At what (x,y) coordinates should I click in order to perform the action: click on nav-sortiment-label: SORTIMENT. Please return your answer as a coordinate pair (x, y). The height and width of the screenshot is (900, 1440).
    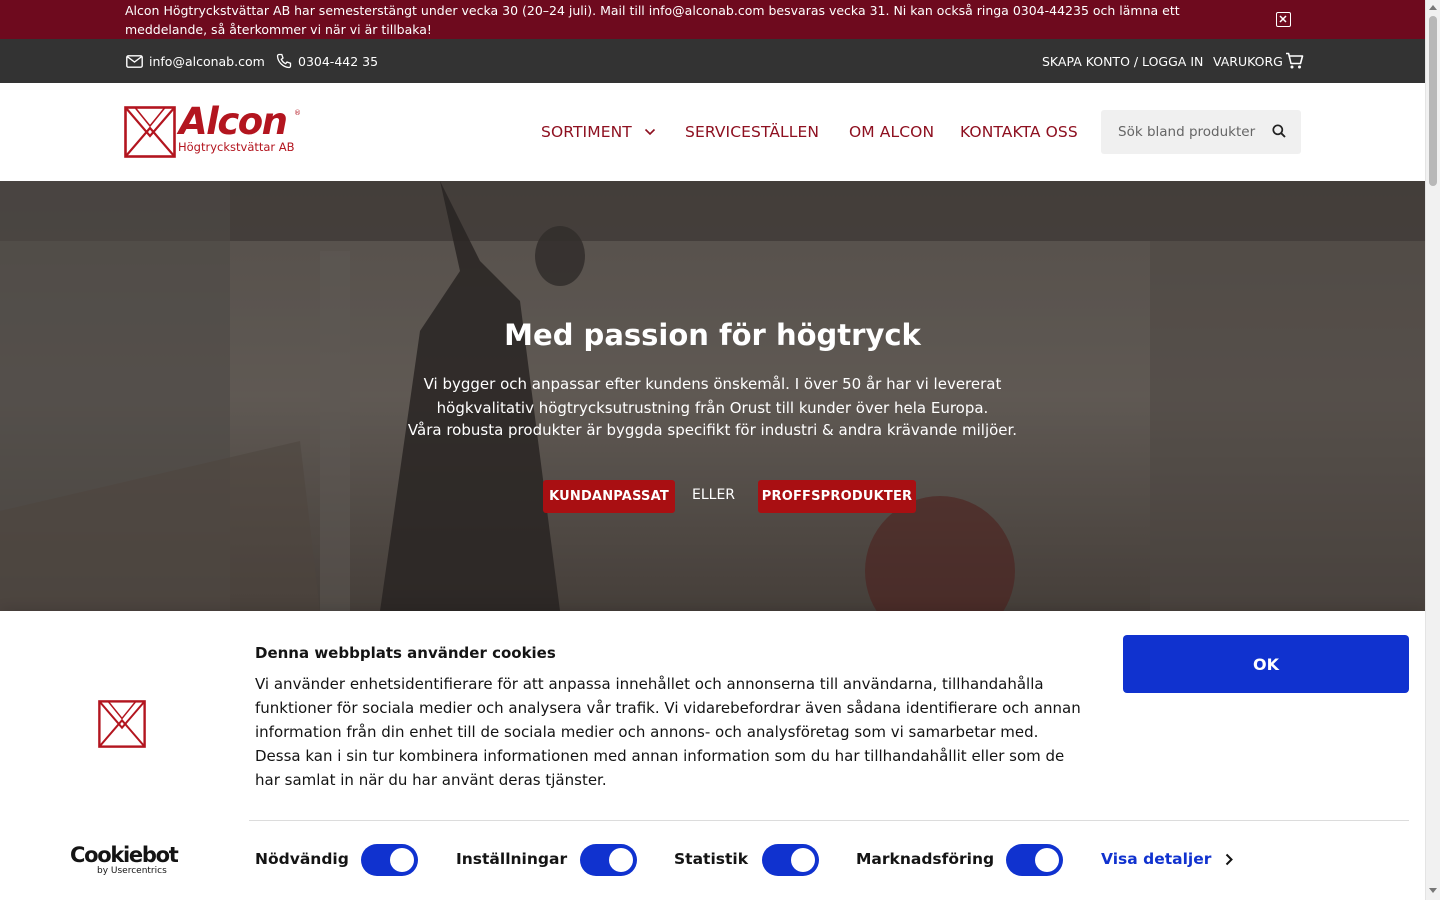
    Looking at the image, I should click on (586, 132).